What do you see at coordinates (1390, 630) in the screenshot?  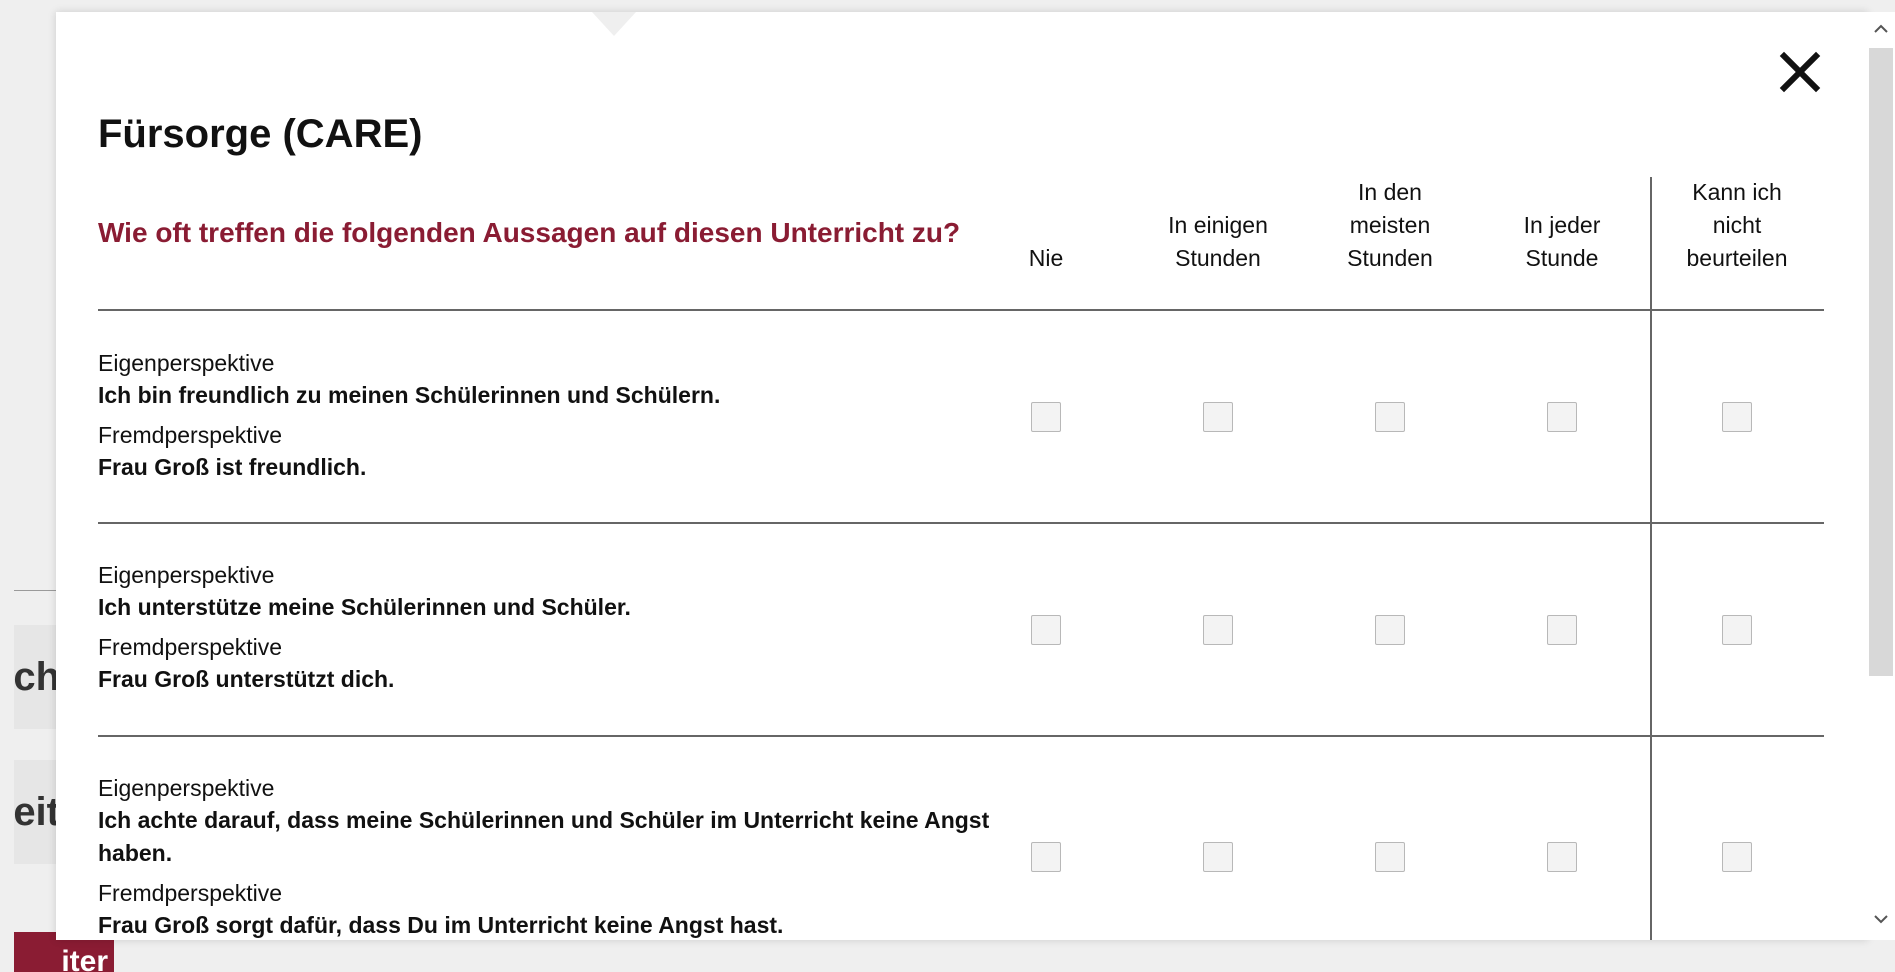 I see `row-2-checkbox-meiste` at bounding box center [1390, 630].